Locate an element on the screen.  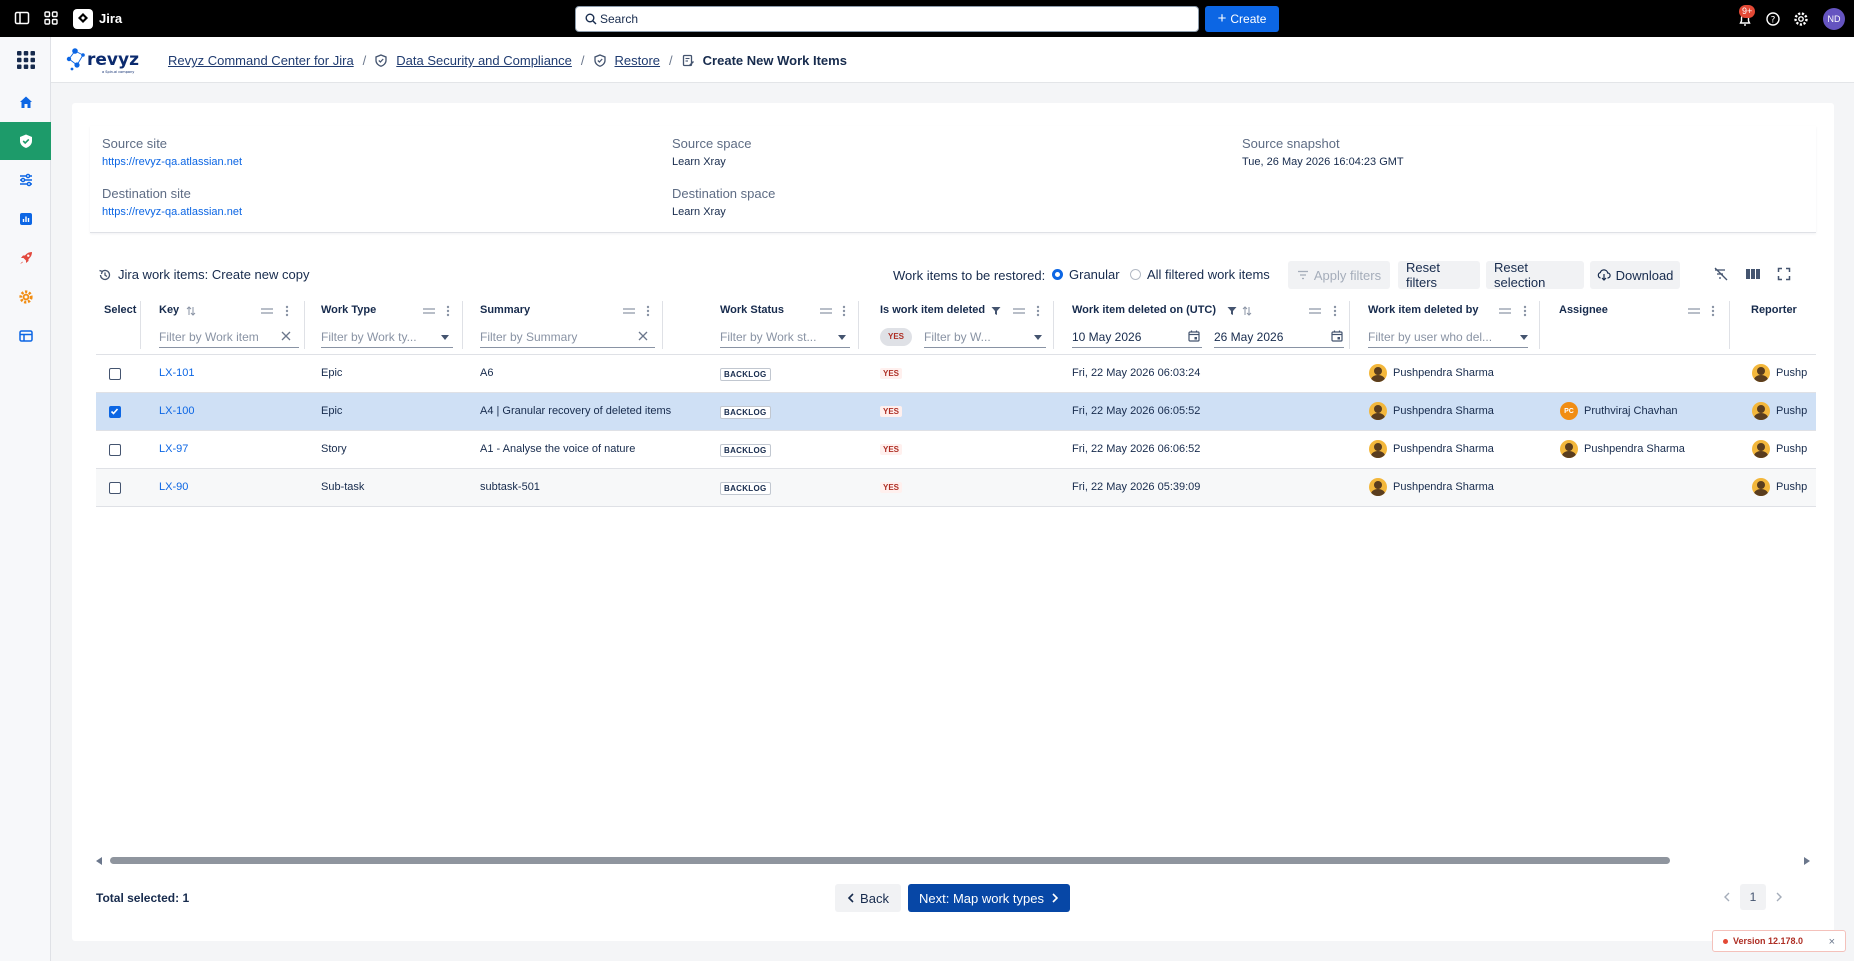
work-status-filter-input is located at coordinates (785, 336).